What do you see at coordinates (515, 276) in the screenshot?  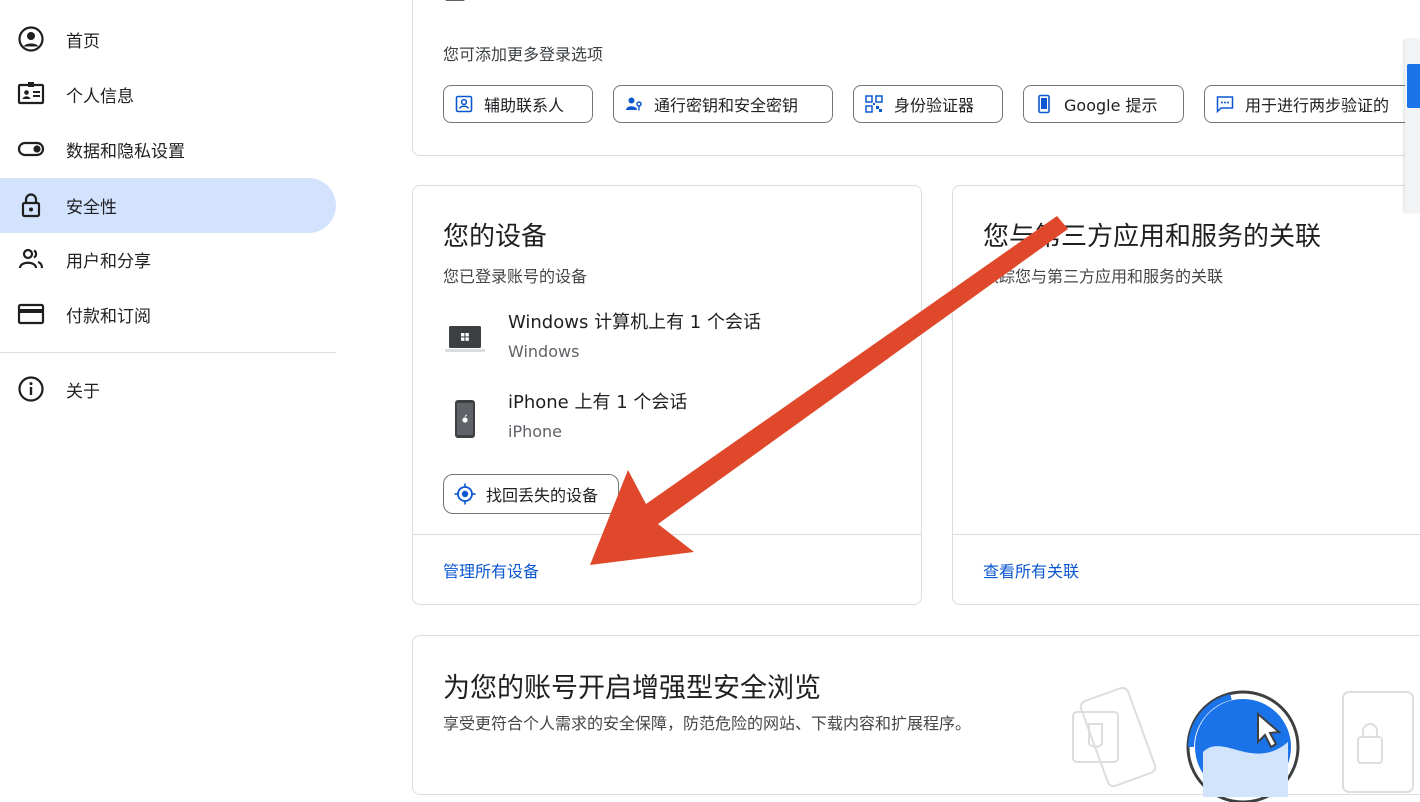 I see `devices-subtitle: 您已登录账号的设备` at bounding box center [515, 276].